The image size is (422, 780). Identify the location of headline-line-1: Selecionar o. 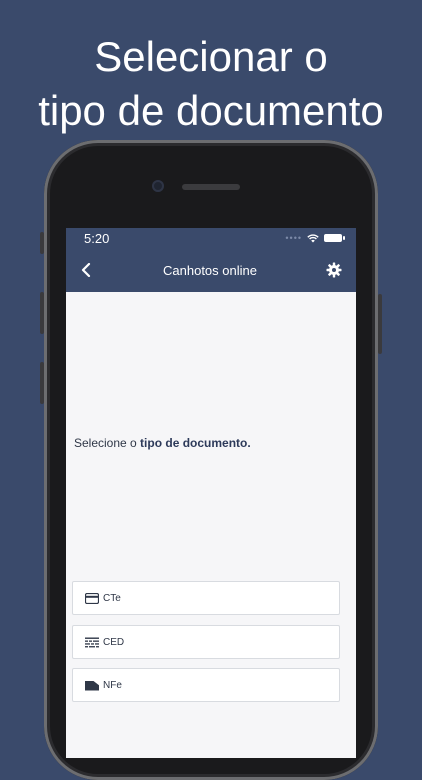
(211, 56).